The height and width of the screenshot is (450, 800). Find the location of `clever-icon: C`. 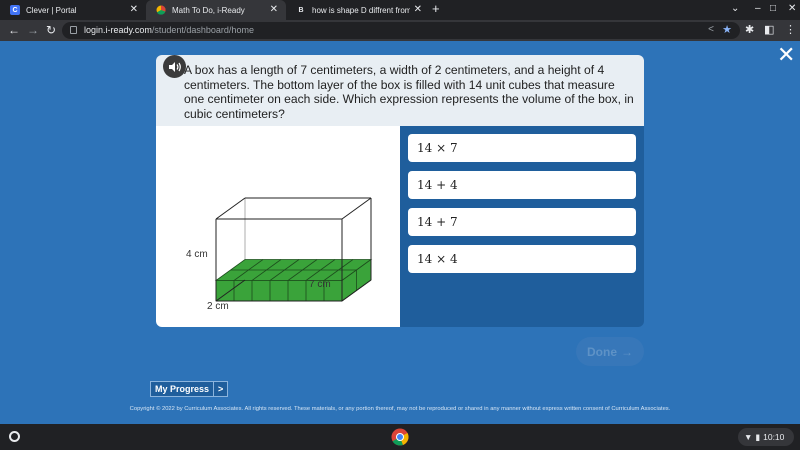

clever-icon: C is located at coordinates (15, 10).